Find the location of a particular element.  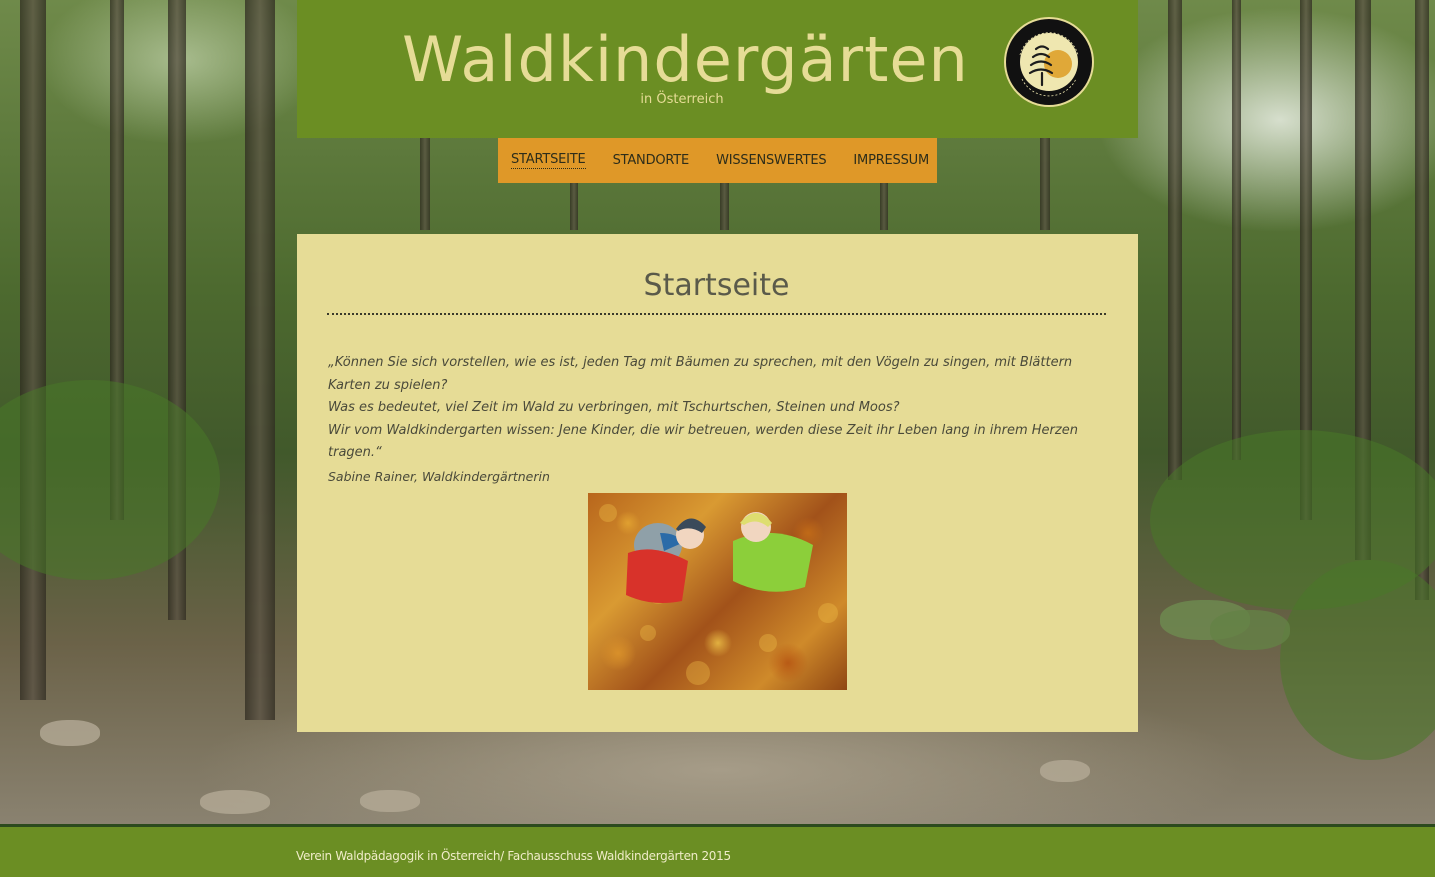

page-title: Startseite is located at coordinates (716, 285).